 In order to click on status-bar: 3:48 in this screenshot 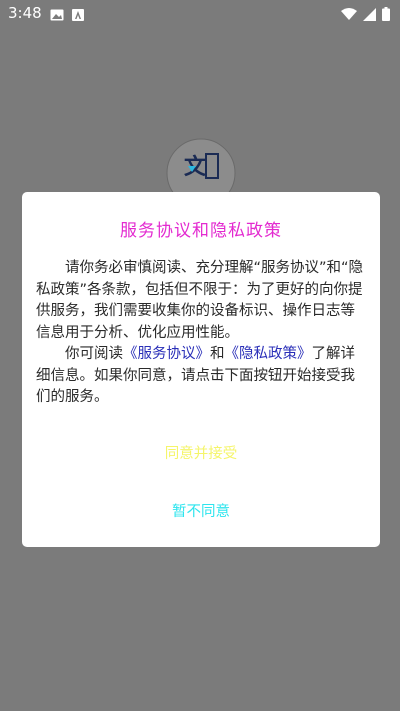, I will do `click(200, 14)`.